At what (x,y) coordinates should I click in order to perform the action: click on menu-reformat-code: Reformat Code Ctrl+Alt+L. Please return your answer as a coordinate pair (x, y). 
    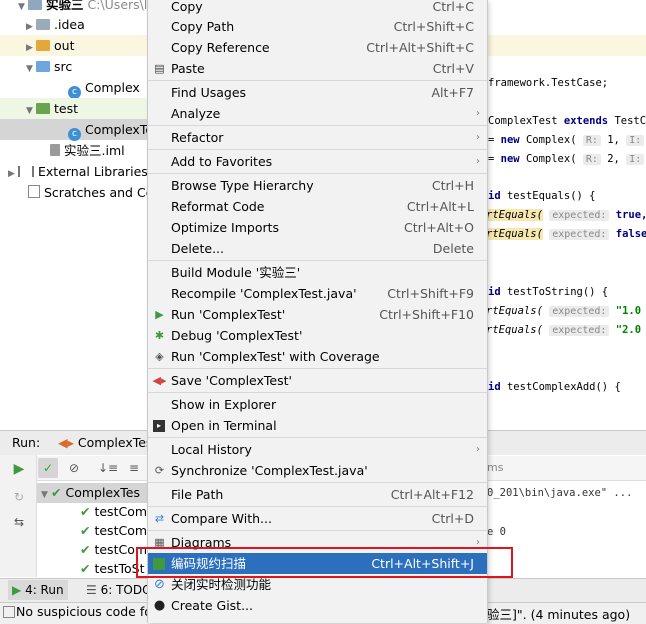
    Looking at the image, I should click on (317, 206).